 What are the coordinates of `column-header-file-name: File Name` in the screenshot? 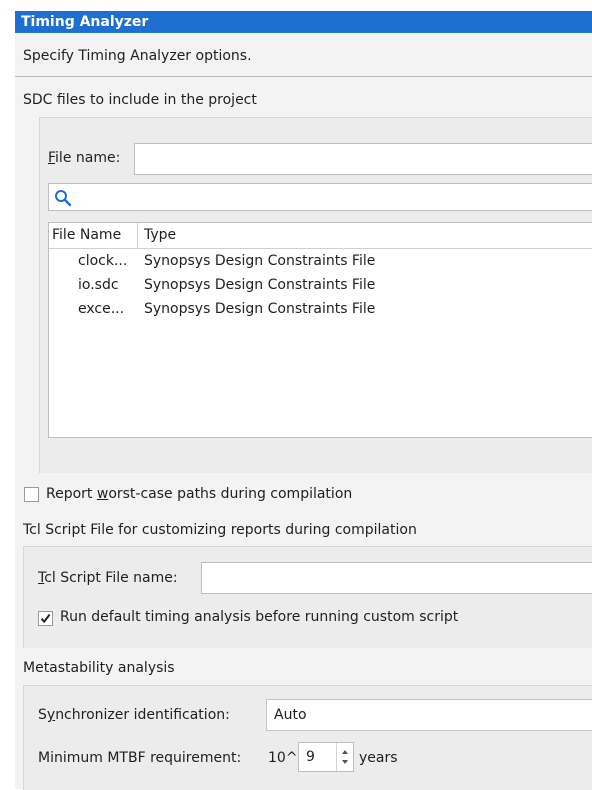 It's located at (86, 235).